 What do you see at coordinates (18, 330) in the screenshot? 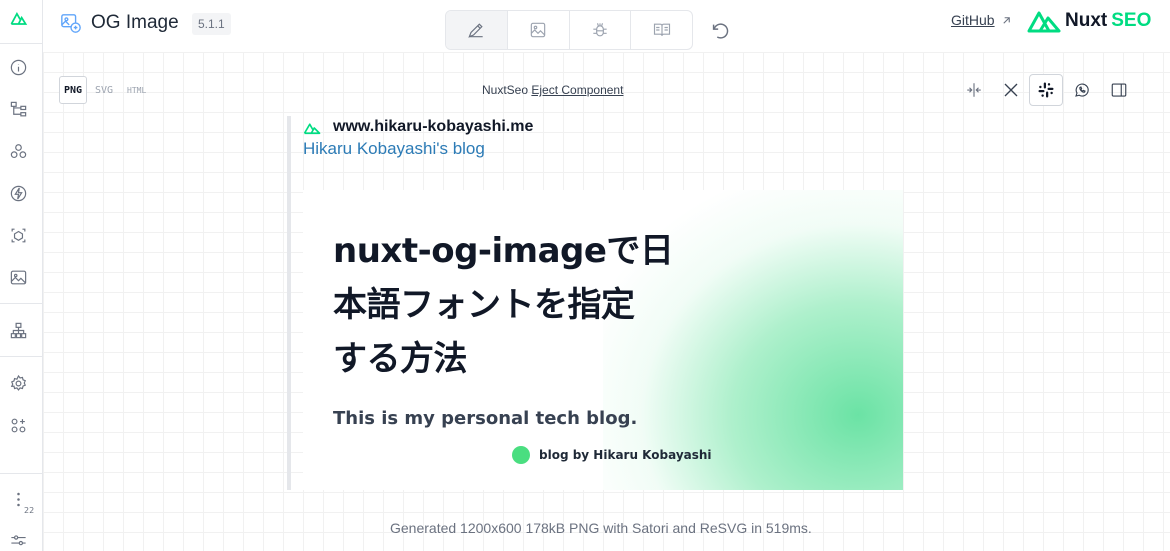
I see `sitemap-icon` at bounding box center [18, 330].